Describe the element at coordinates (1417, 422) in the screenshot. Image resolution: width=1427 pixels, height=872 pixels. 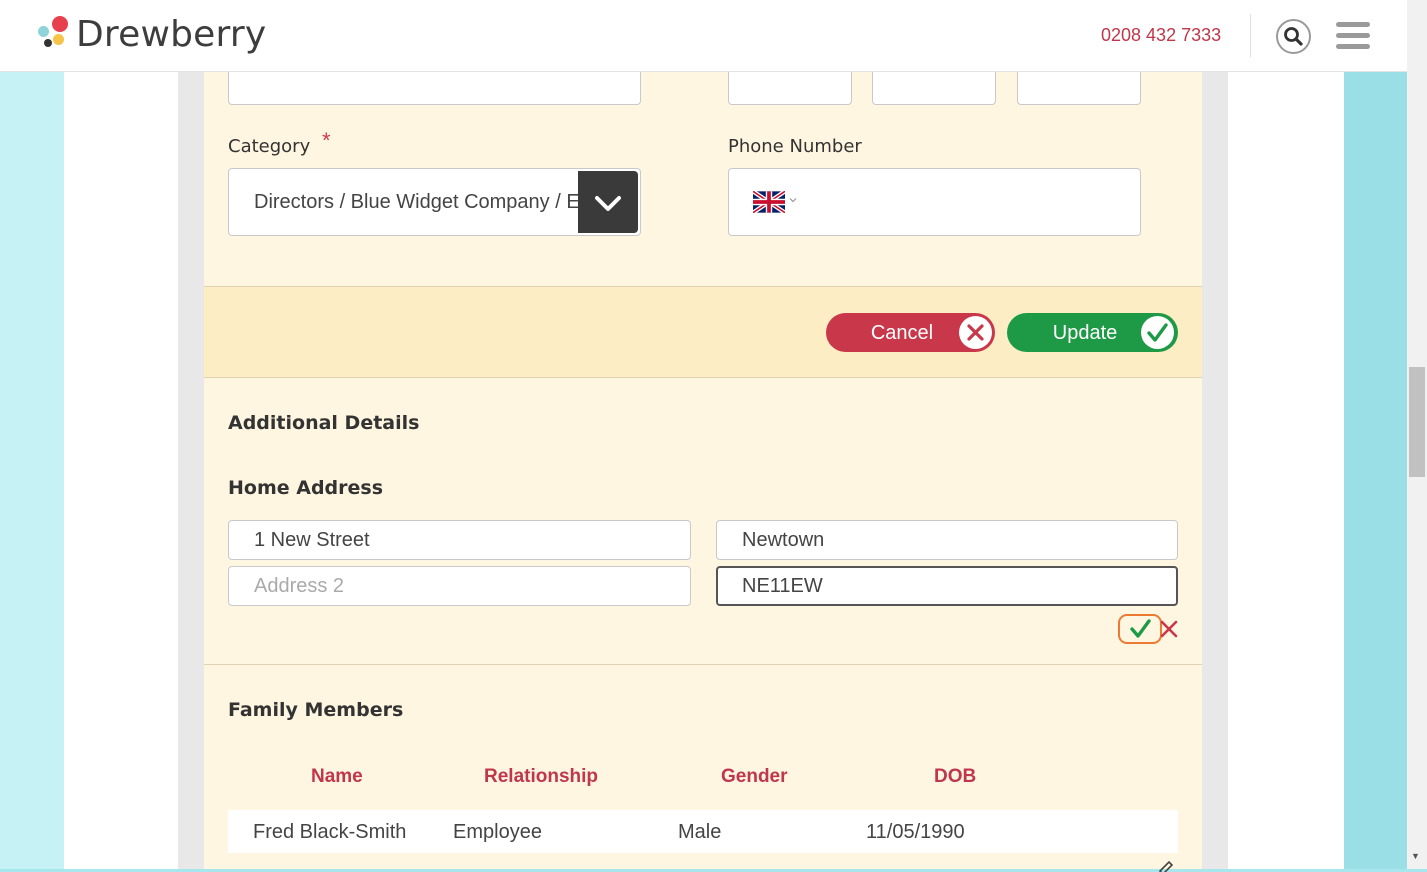
I see `scrollbar-thumb` at that location.